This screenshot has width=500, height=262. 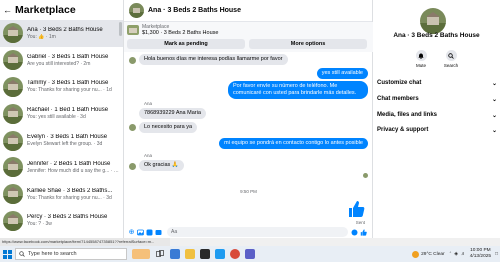 What do you see at coordinates (168, 127) in the screenshot?
I see `message-bubble-incoming: Lo necesito para ya` at bounding box center [168, 127].